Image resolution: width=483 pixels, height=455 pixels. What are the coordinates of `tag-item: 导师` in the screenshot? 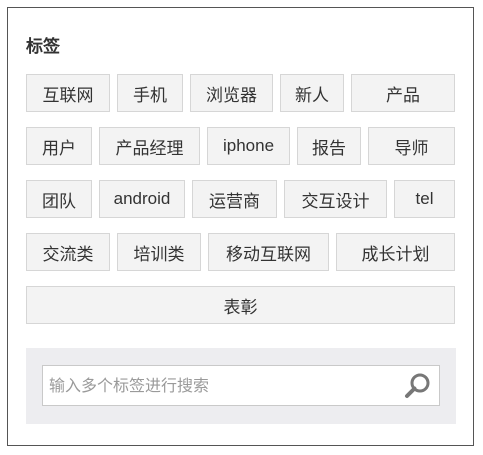 It's located at (411, 146).